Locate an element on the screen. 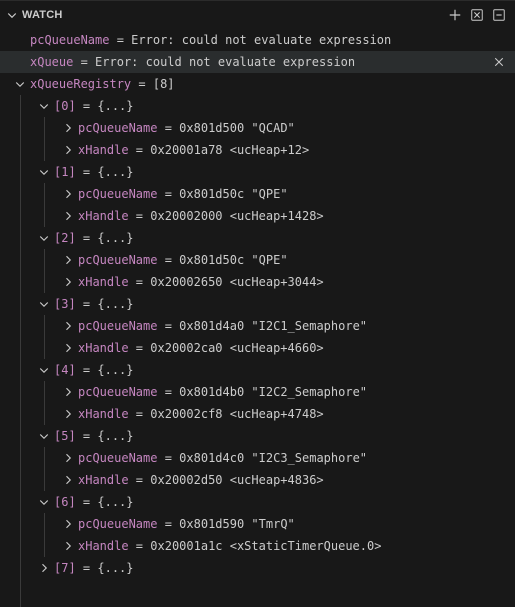 The height and width of the screenshot is (607, 515). registry-index: [1] is located at coordinates (65, 172).